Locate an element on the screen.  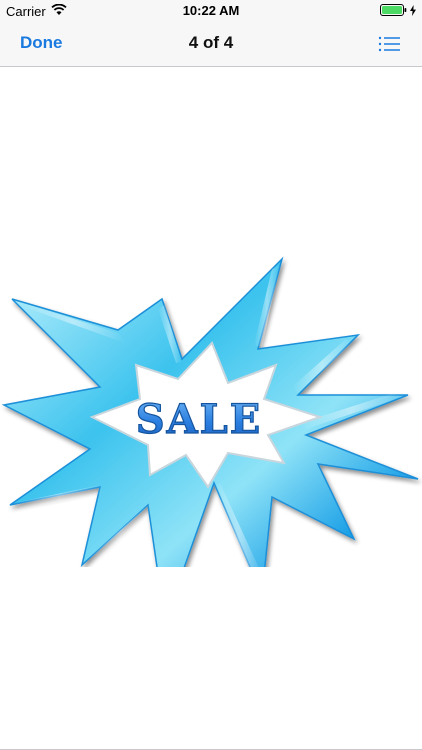
status-time: 10:22 AM is located at coordinates (211, 10).